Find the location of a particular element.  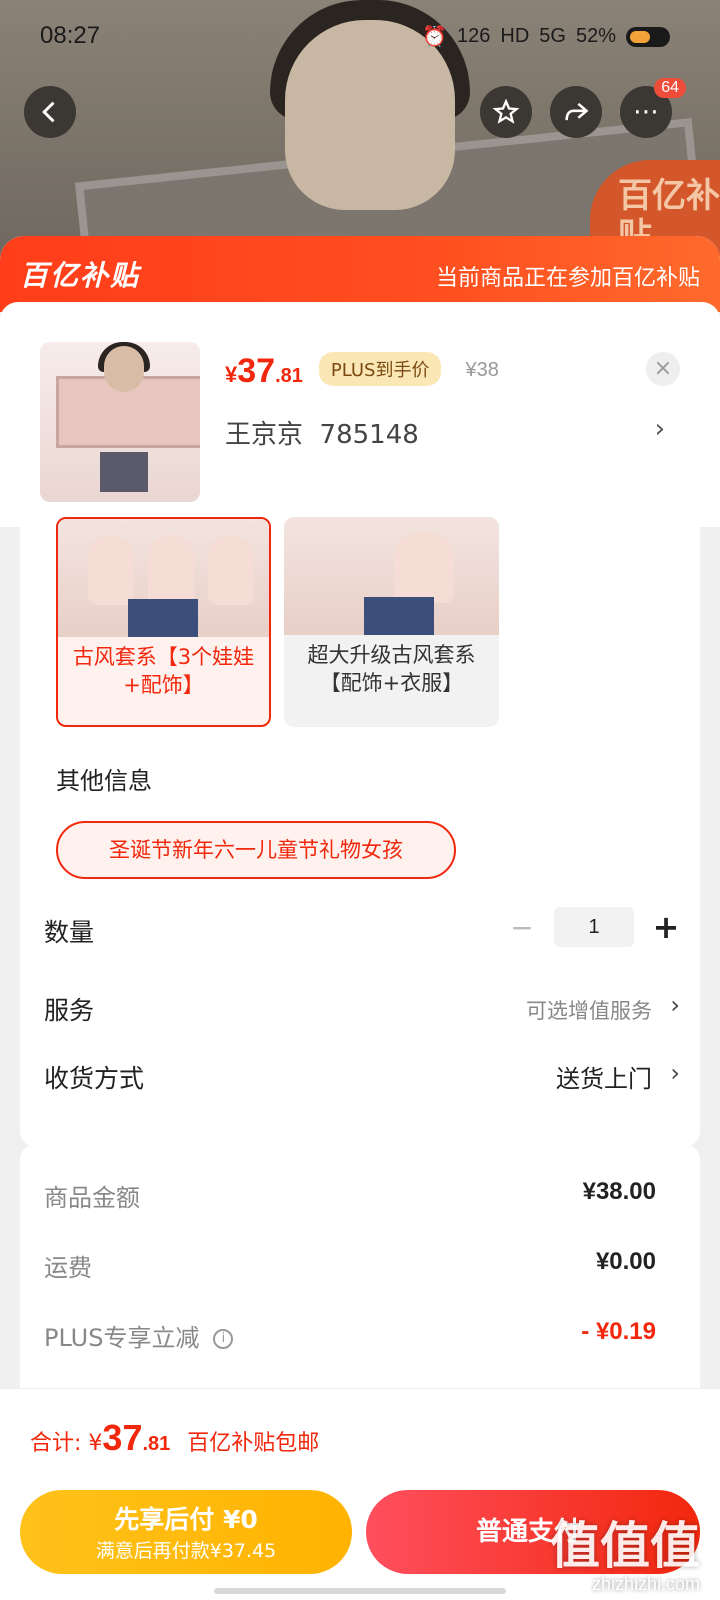

variant-option-1: 古风套系【3个娃娃+配饰】 is located at coordinates (163, 622).